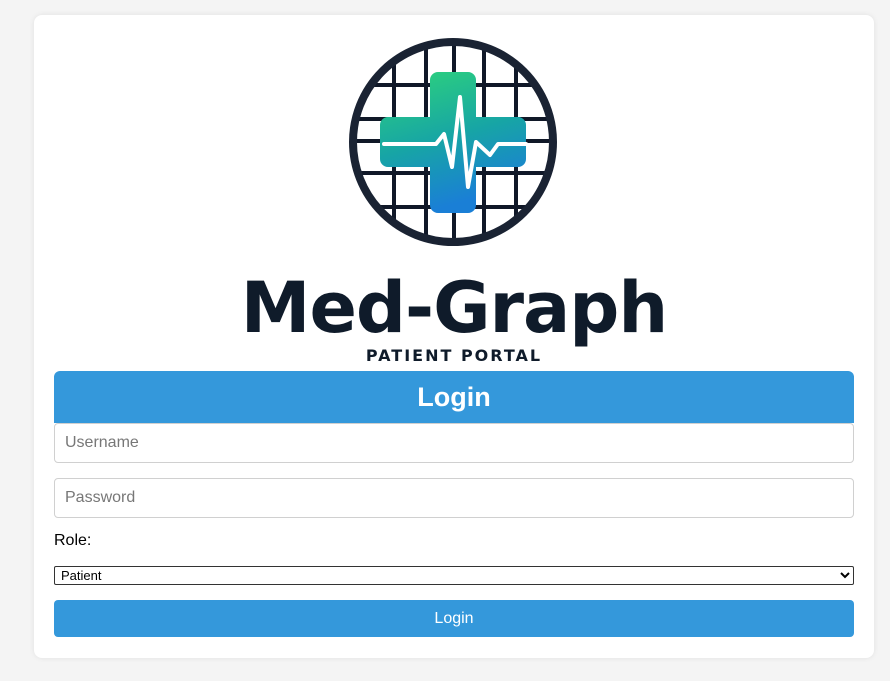  I want to click on login-button: Login, so click(454, 618).